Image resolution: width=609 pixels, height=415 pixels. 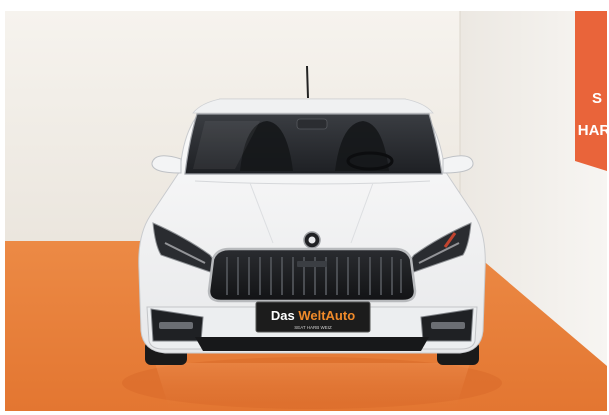 I want to click on plate-brand: Das WeltAuto, so click(x=313, y=315).